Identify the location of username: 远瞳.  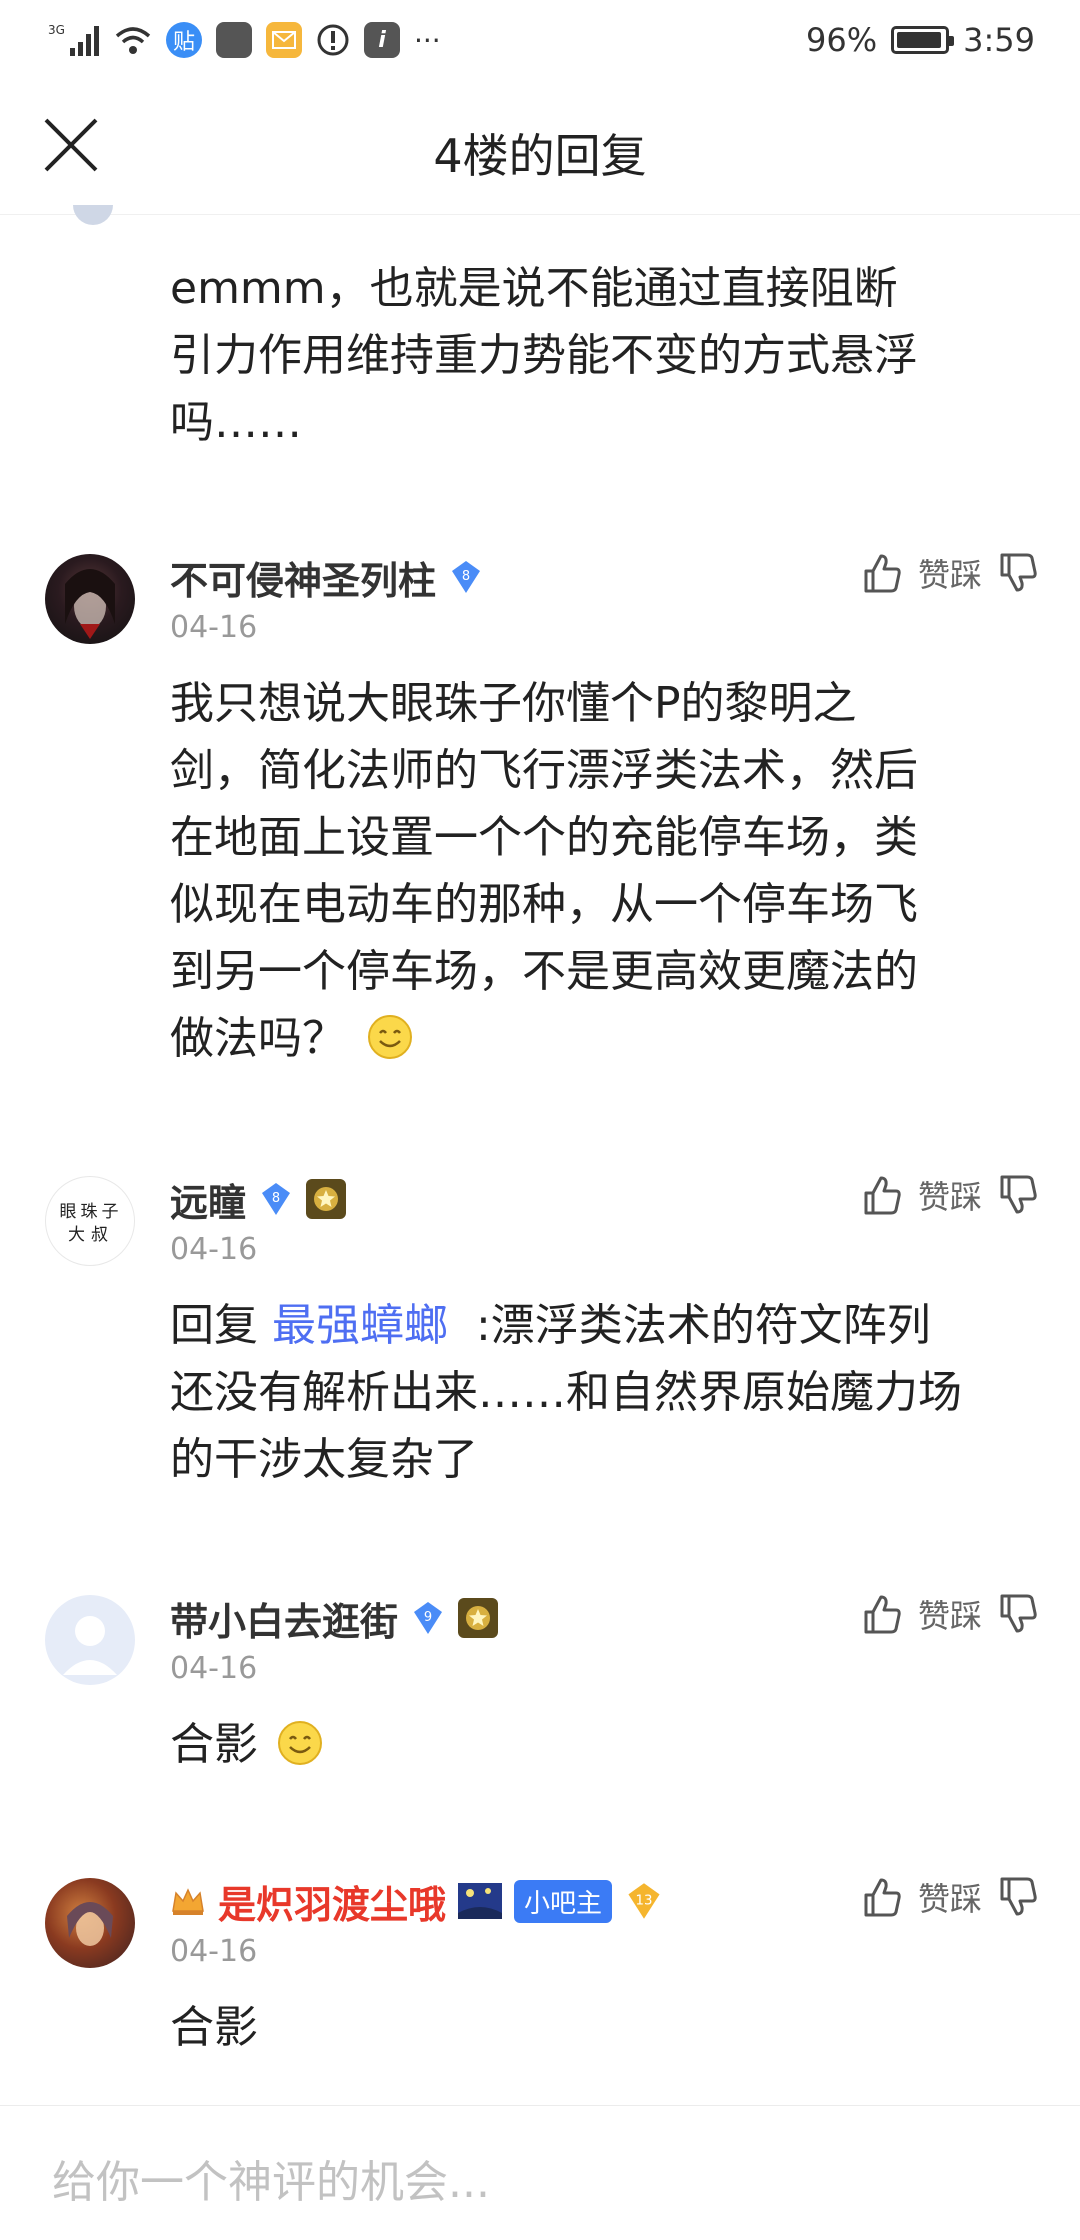
(208, 1199).